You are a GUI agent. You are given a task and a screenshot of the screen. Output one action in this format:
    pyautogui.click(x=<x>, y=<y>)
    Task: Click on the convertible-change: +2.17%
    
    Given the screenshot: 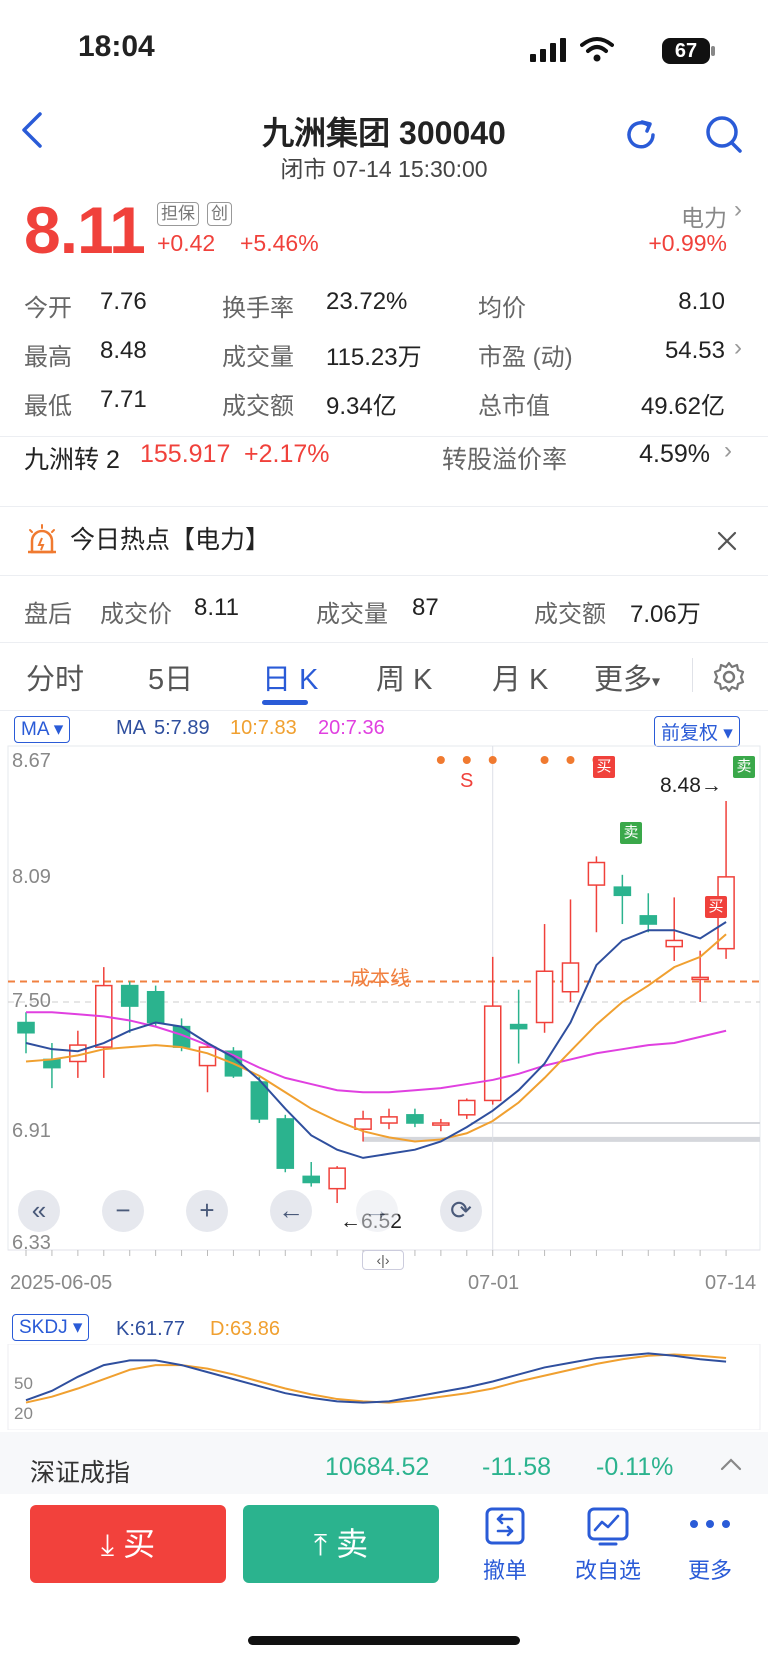 What is the action you would take?
    pyautogui.click(x=287, y=454)
    